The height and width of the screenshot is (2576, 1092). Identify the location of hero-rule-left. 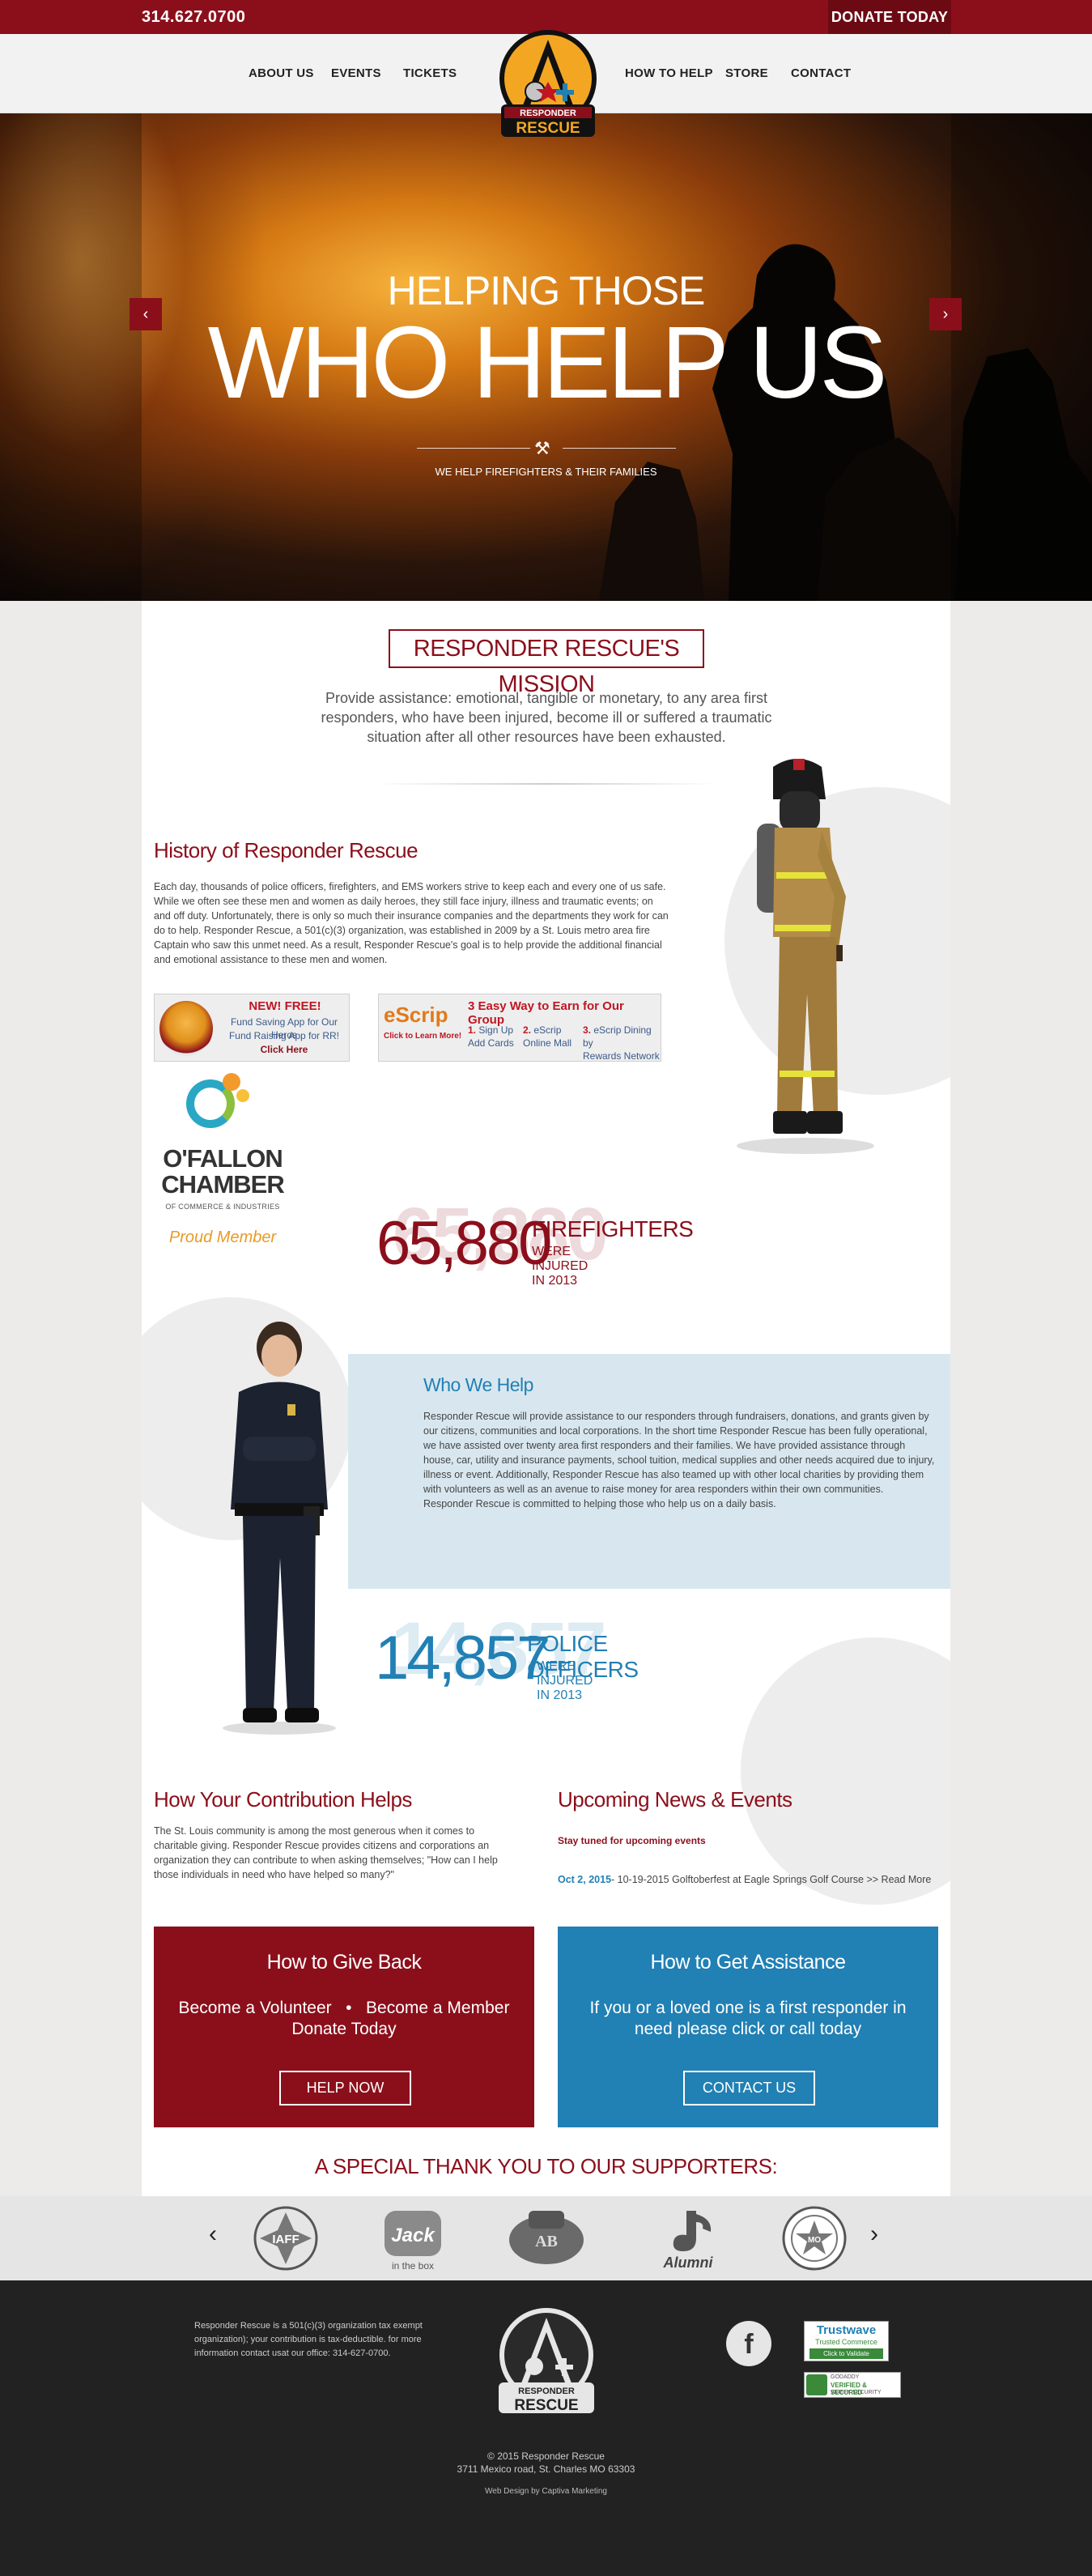
(474, 448).